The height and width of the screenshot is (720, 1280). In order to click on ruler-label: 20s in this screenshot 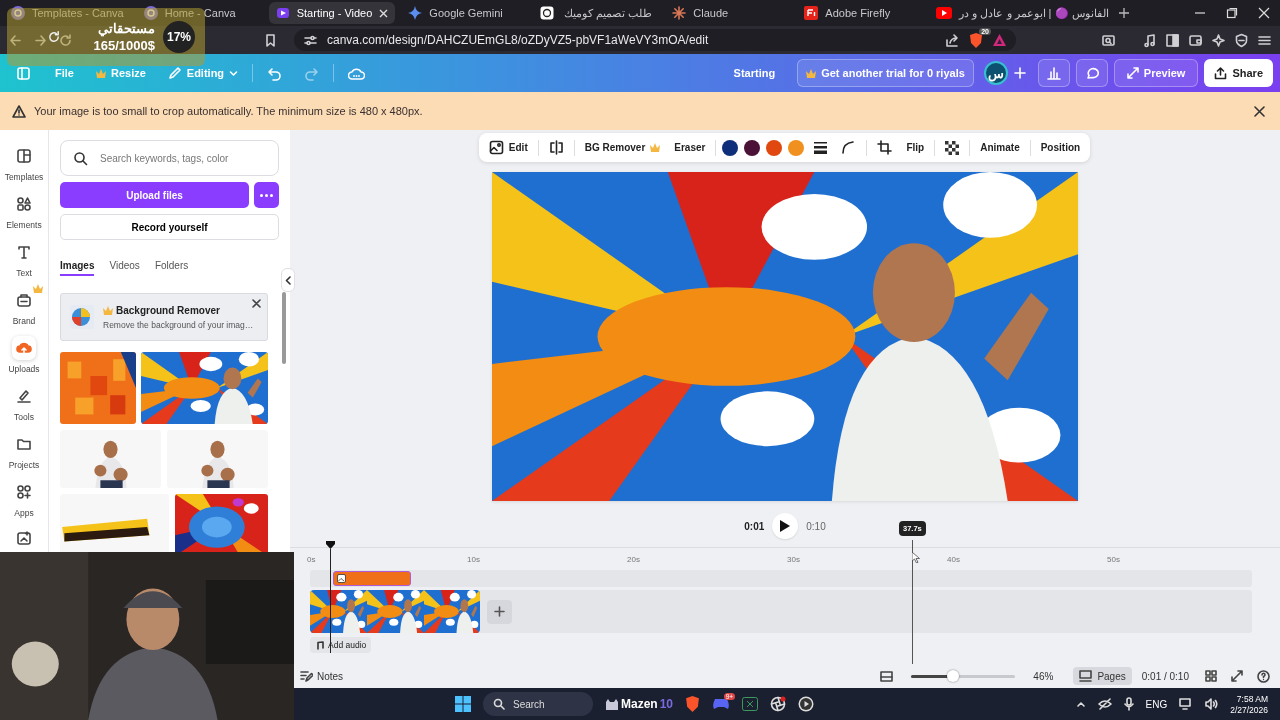, I will do `click(633, 559)`.